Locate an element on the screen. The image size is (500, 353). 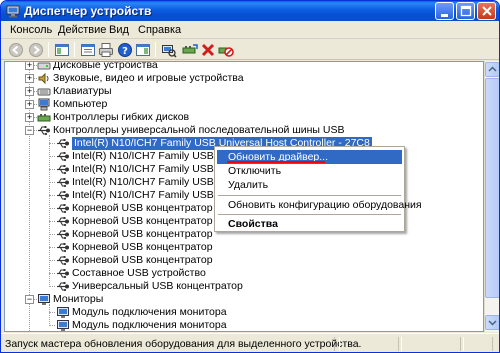
window-title: Диспетчер устройств is located at coordinates (88, 11).